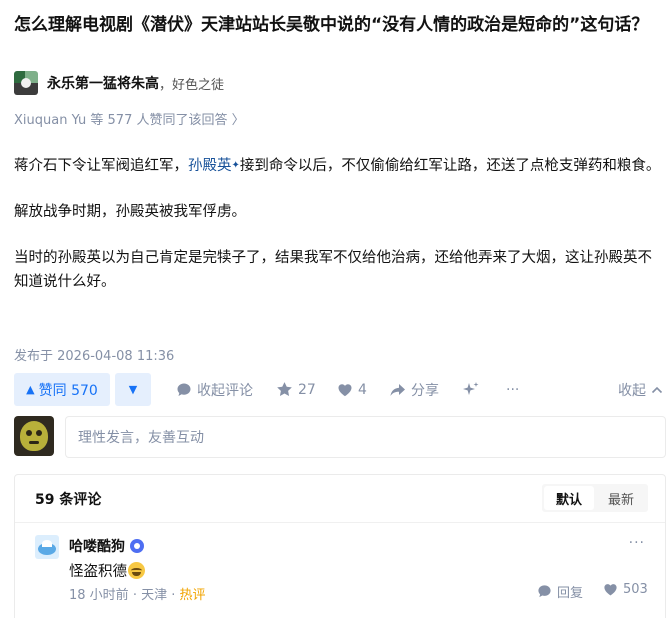 This screenshot has height=618, width=669. What do you see at coordinates (97, 546) in the screenshot?
I see `commenter-name: 哈喽酷狗` at bounding box center [97, 546].